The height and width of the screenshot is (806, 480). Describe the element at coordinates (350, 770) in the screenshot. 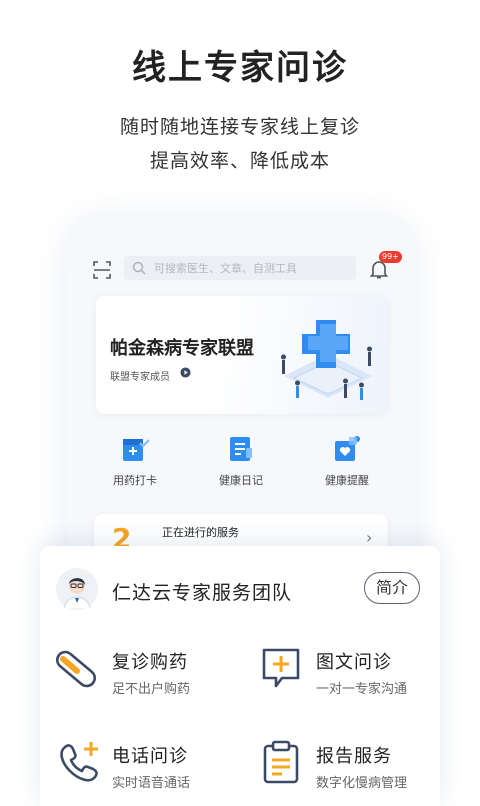

I see `service-report: 报告服务 数字化慢病管理` at that location.